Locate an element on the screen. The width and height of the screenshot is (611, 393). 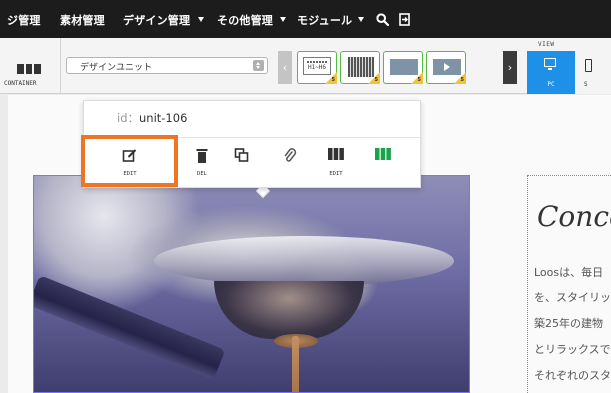
edit-highlight-frame is located at coordinates (129, 161).